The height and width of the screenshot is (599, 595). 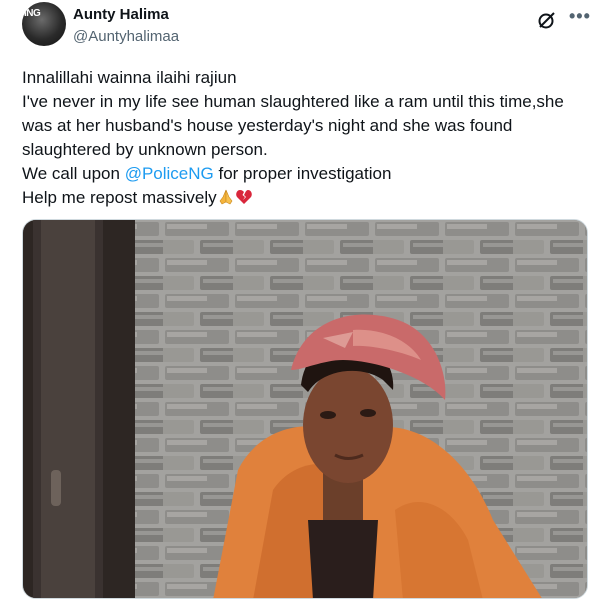 What do you see at coordinates (126, 36) in the screenshot?
I see `author-handle: @Auntyhalimaa` at bounding box center [126, 36].